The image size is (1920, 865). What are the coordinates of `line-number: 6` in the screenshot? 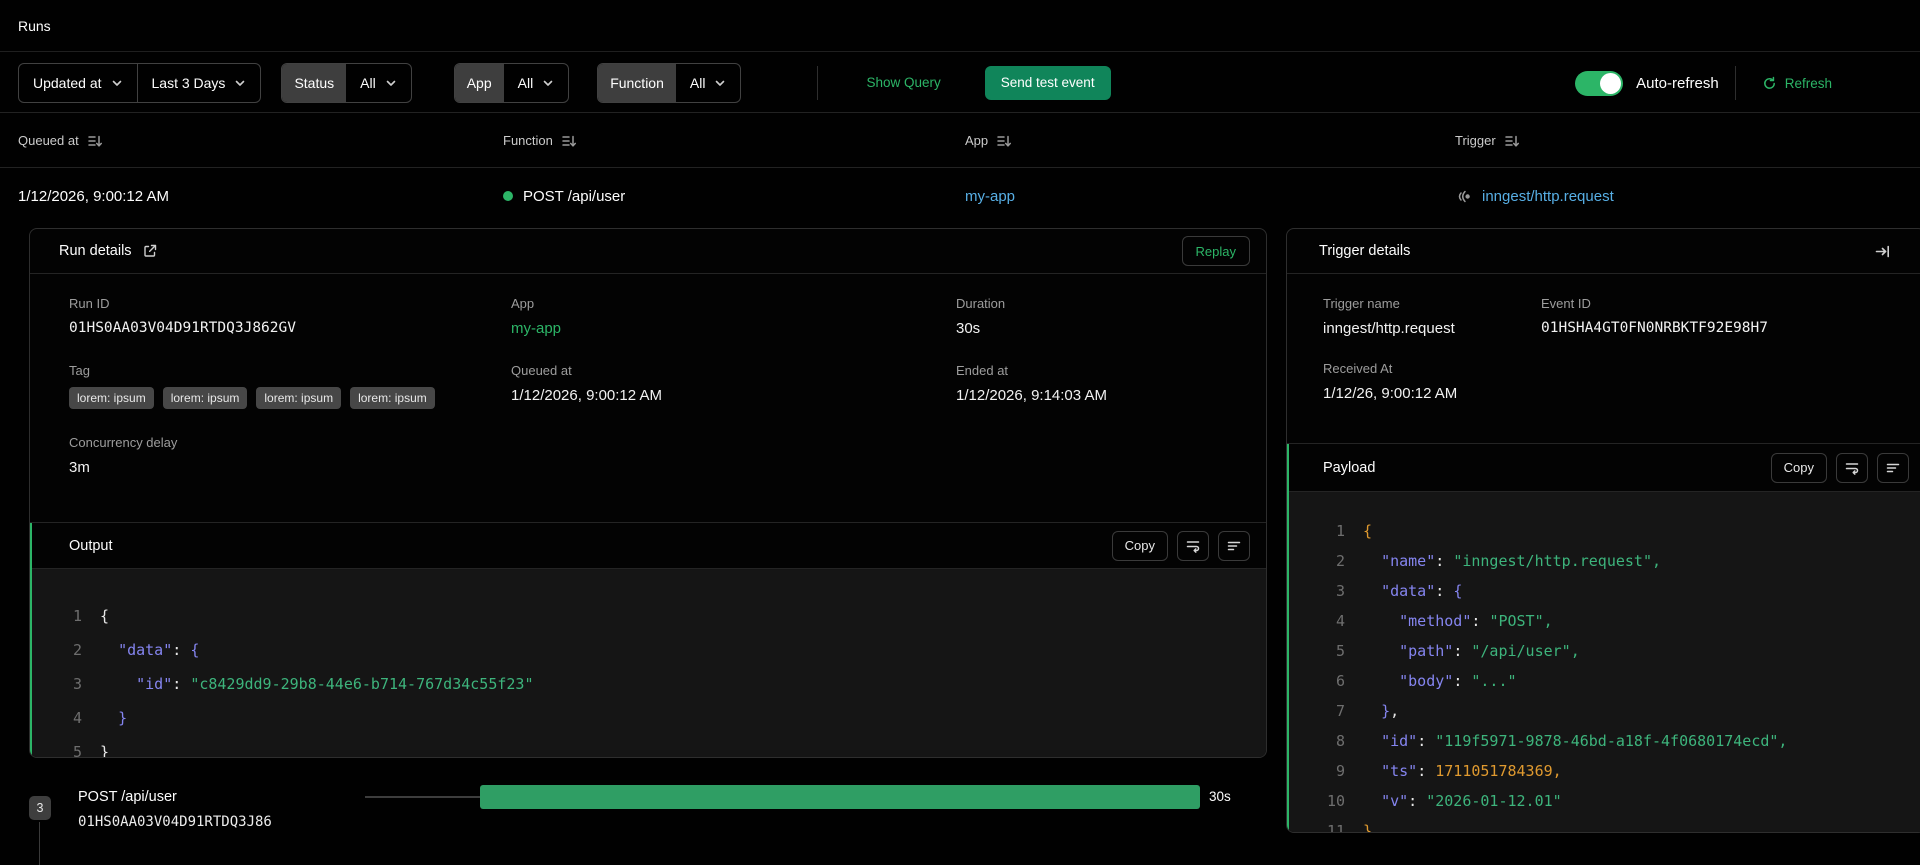 It's located at (1340, 681).